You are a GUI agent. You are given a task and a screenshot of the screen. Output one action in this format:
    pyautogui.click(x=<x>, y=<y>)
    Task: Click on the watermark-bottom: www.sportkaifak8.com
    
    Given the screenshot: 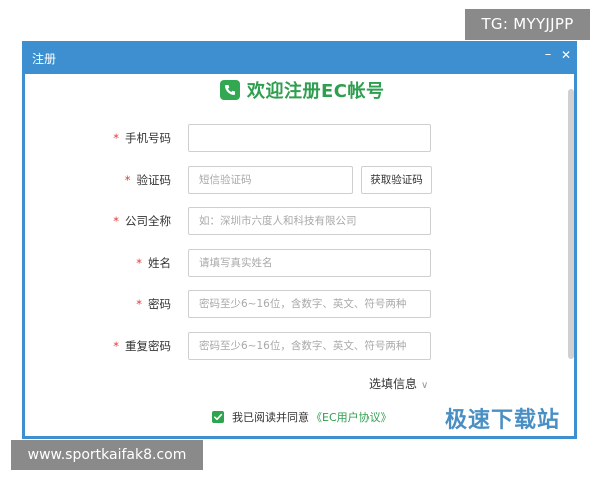 What is the action you would take?
    pyautogui.click(x=107, y=455)
    